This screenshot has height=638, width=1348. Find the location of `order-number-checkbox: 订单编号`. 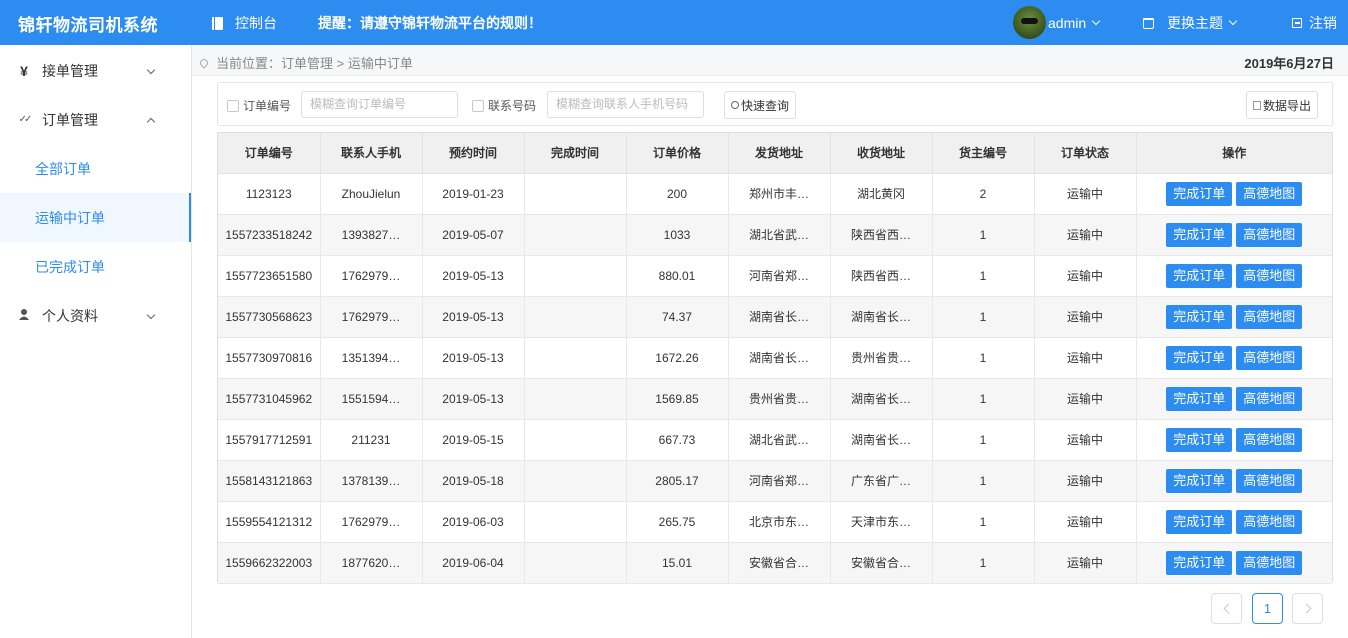

order-number-checkbox: 订单编号 is located at coordinates (259, 105).